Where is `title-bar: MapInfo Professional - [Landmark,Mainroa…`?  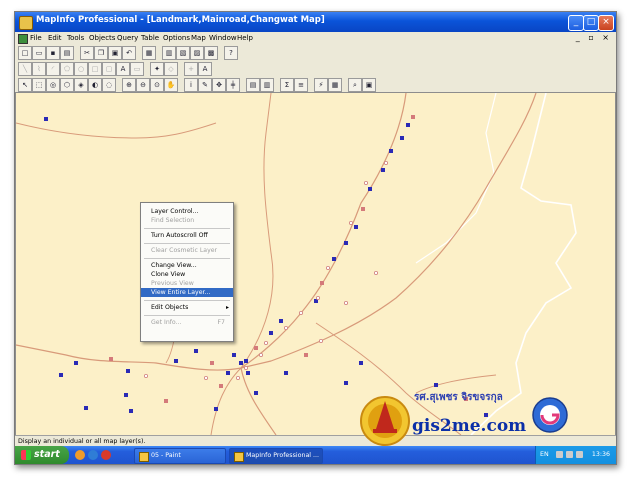
title-bar: MapInfo Professional - [Landmark,Mainroa… is located at coordinates (315, 22).